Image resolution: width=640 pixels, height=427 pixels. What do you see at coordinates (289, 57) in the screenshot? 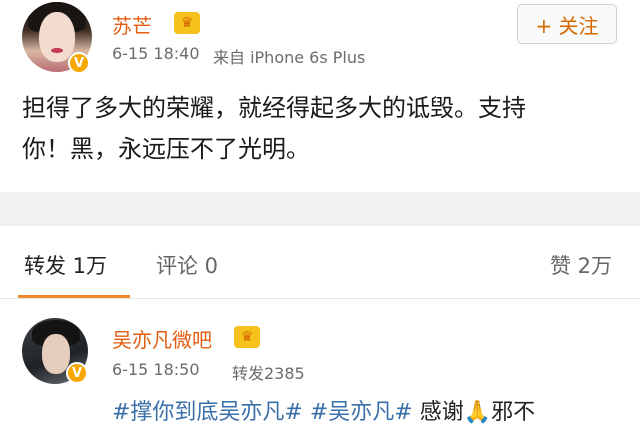
I see `post-source: 来自 iPhone 6s Plus` at bounding box center [289, 57].